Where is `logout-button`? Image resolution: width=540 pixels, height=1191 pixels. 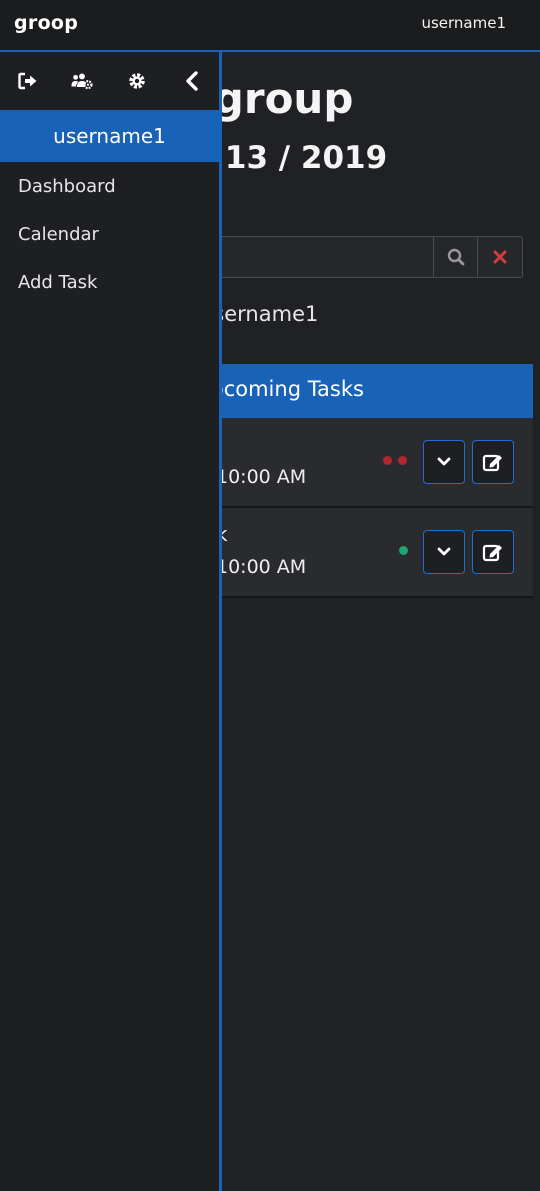 logout-button is located at coordinates (28, 81).